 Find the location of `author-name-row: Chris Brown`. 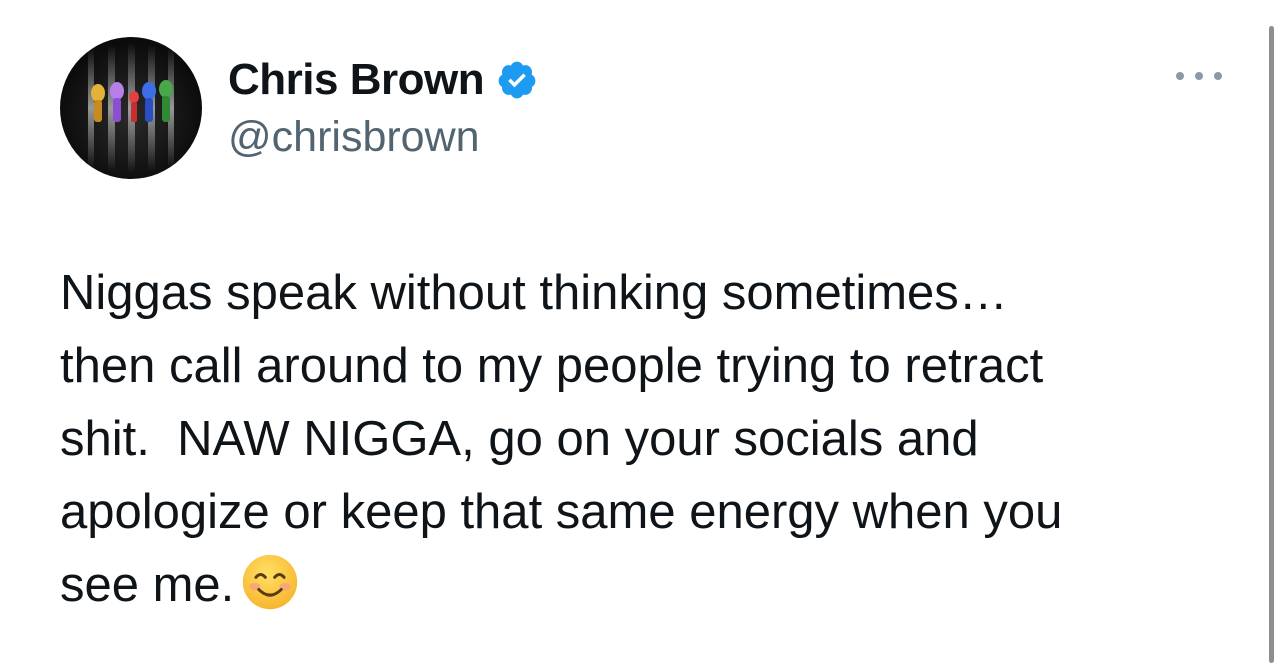

author-name-row: Chris Brown is located at coordinates (383, 80).